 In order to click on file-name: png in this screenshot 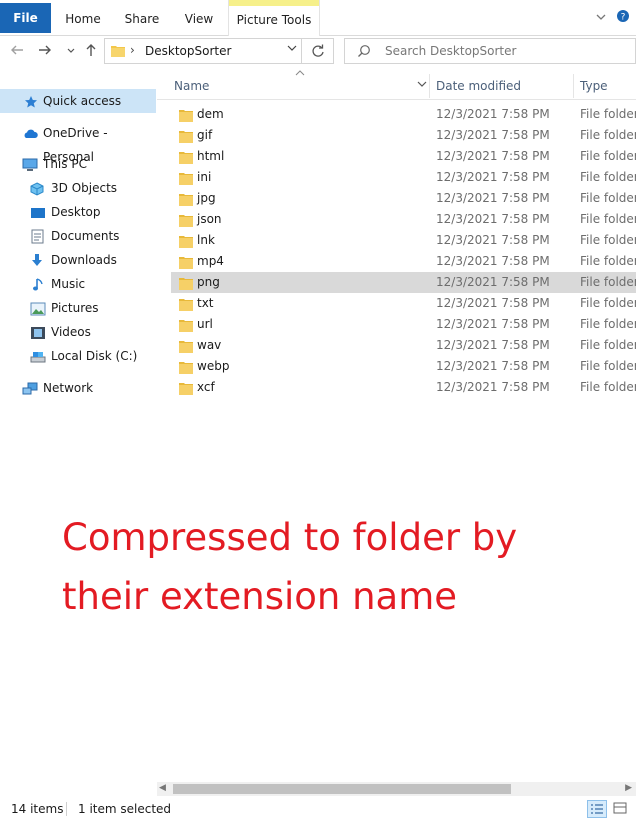, I will do `click(208, 282)`.